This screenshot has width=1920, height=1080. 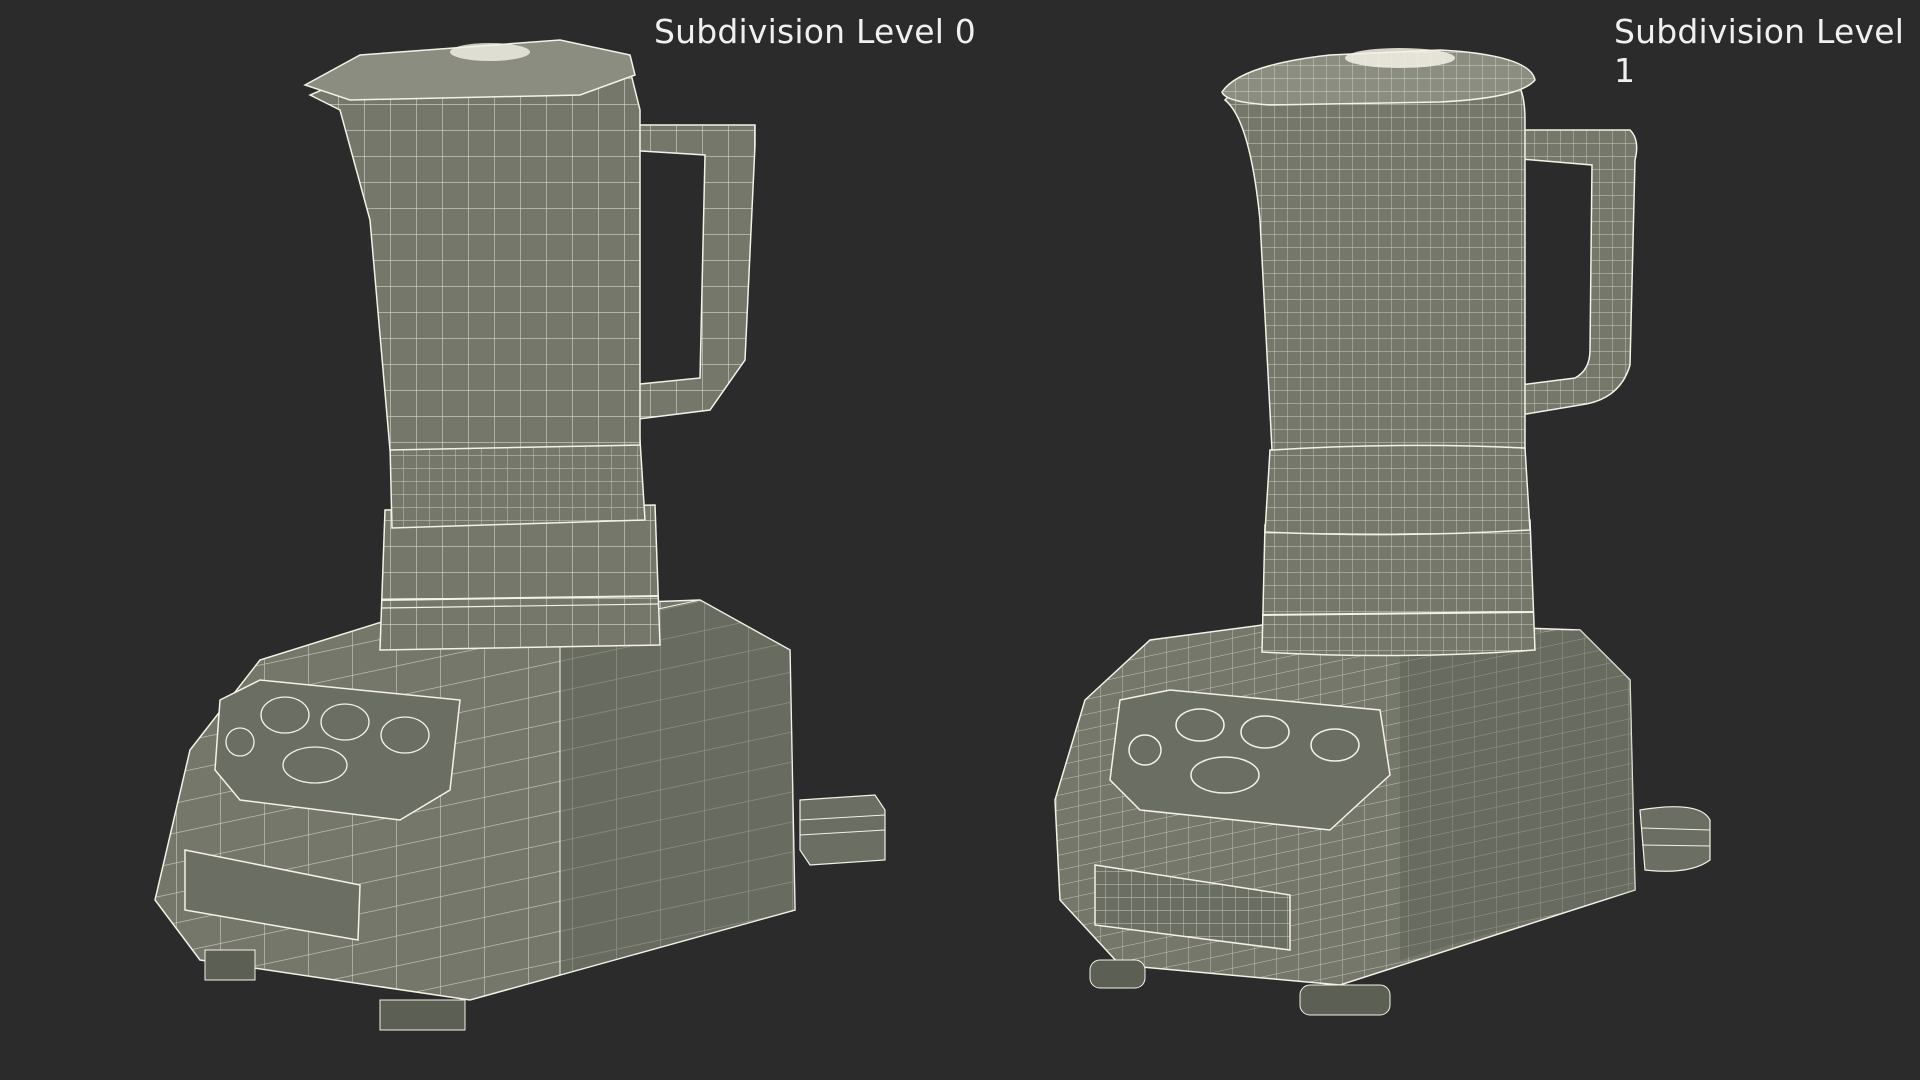 What do you see at coordinates (1250, 760) in the screenshot?
I see `control-panel-right` at bounding box center [1250, 760].